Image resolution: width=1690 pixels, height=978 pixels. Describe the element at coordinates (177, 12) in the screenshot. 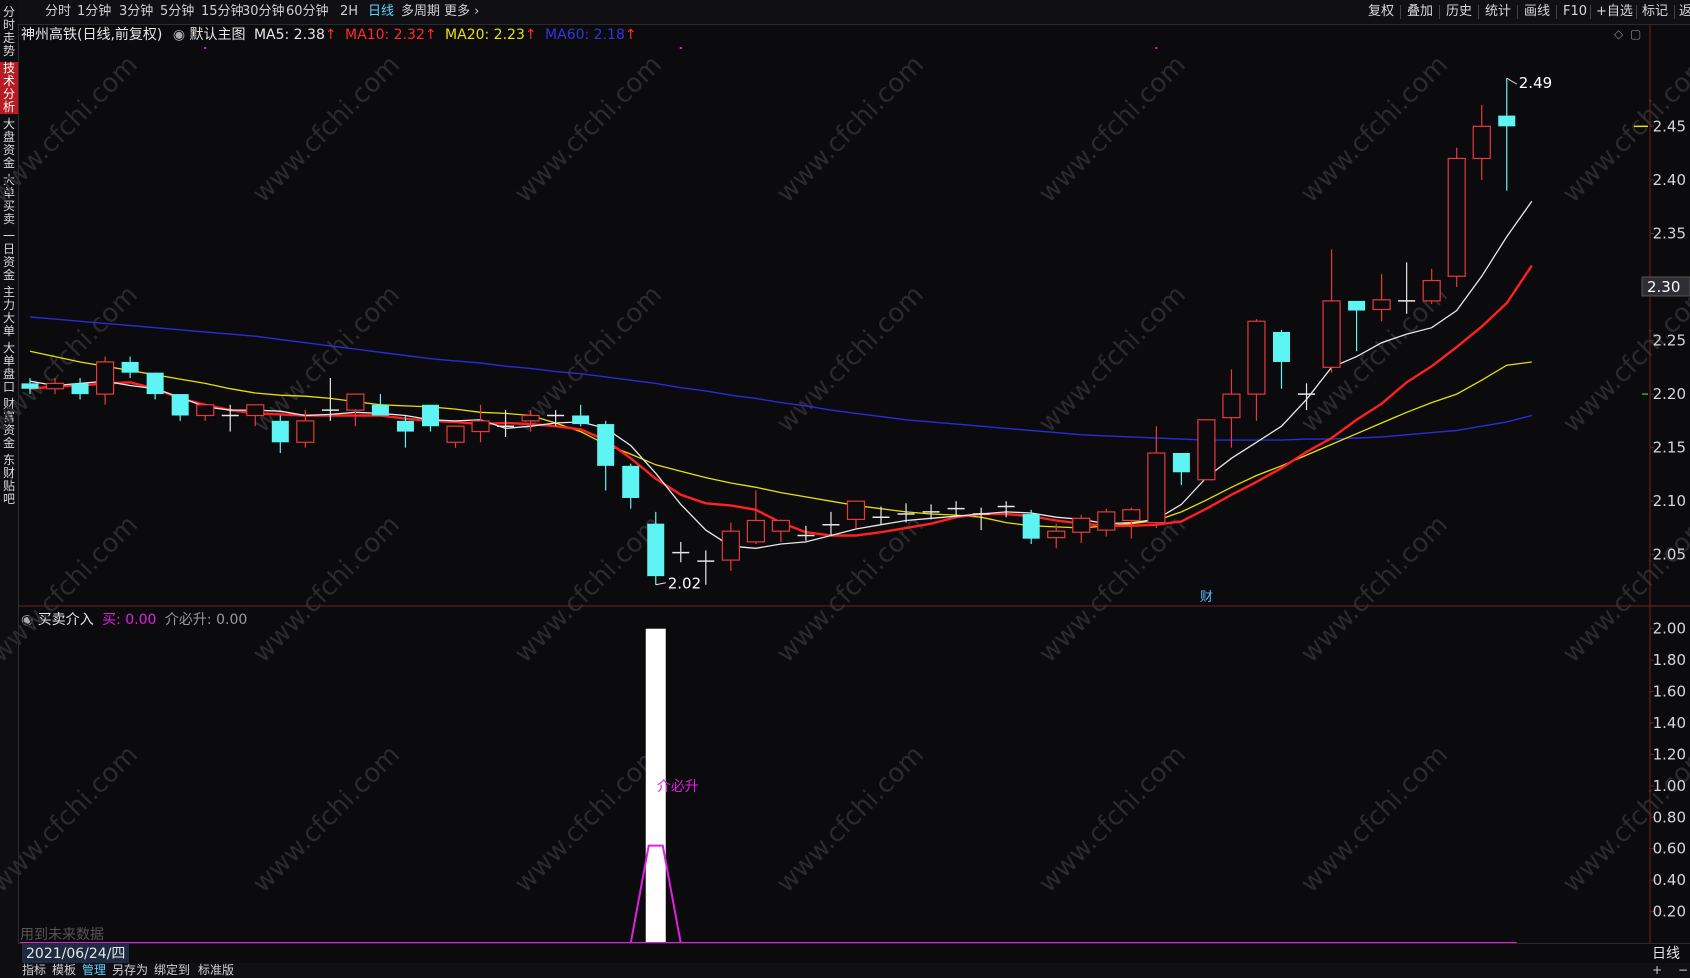

I see `period-5min: 5分钟` at that location.